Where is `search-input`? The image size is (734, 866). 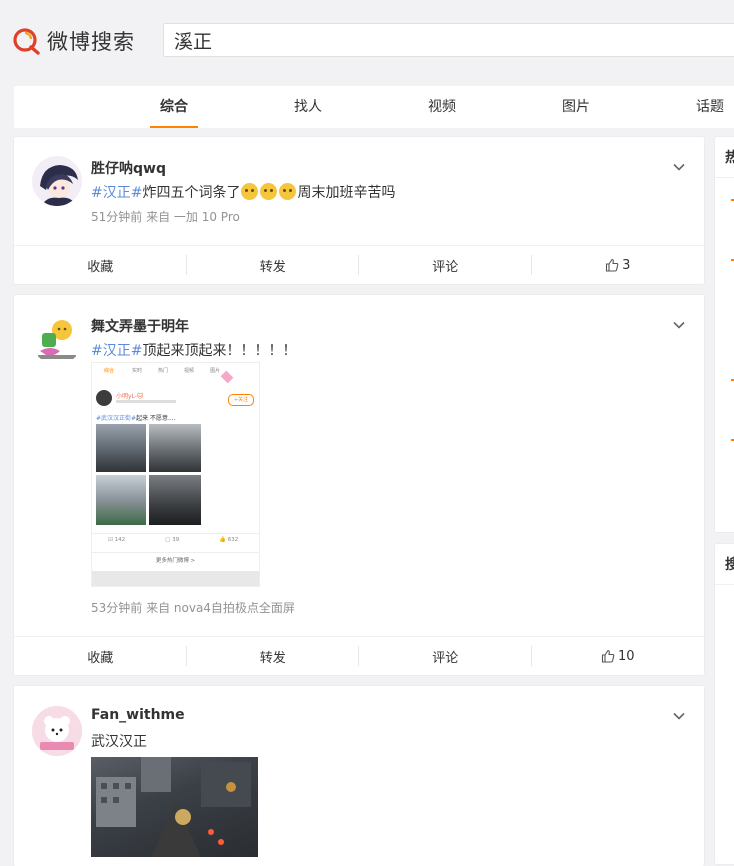 search-input is located at coordinates (449, 40).